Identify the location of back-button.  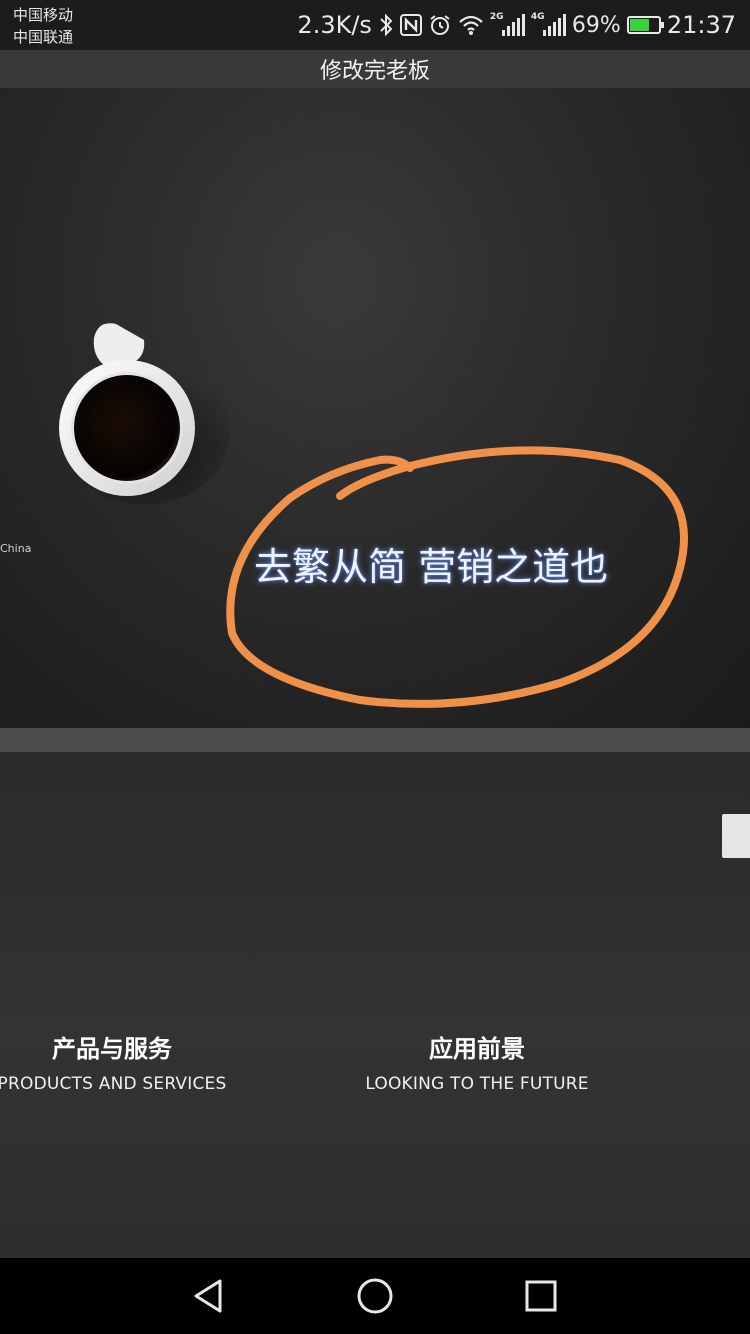
(208, 1296).